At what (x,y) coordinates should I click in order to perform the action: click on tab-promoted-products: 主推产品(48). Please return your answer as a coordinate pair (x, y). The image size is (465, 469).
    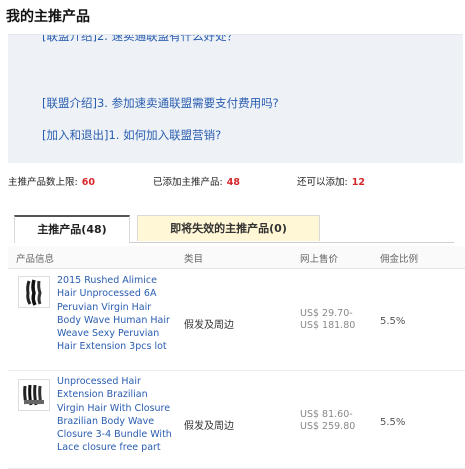
    Looking at the image, I should click on (72, 229).